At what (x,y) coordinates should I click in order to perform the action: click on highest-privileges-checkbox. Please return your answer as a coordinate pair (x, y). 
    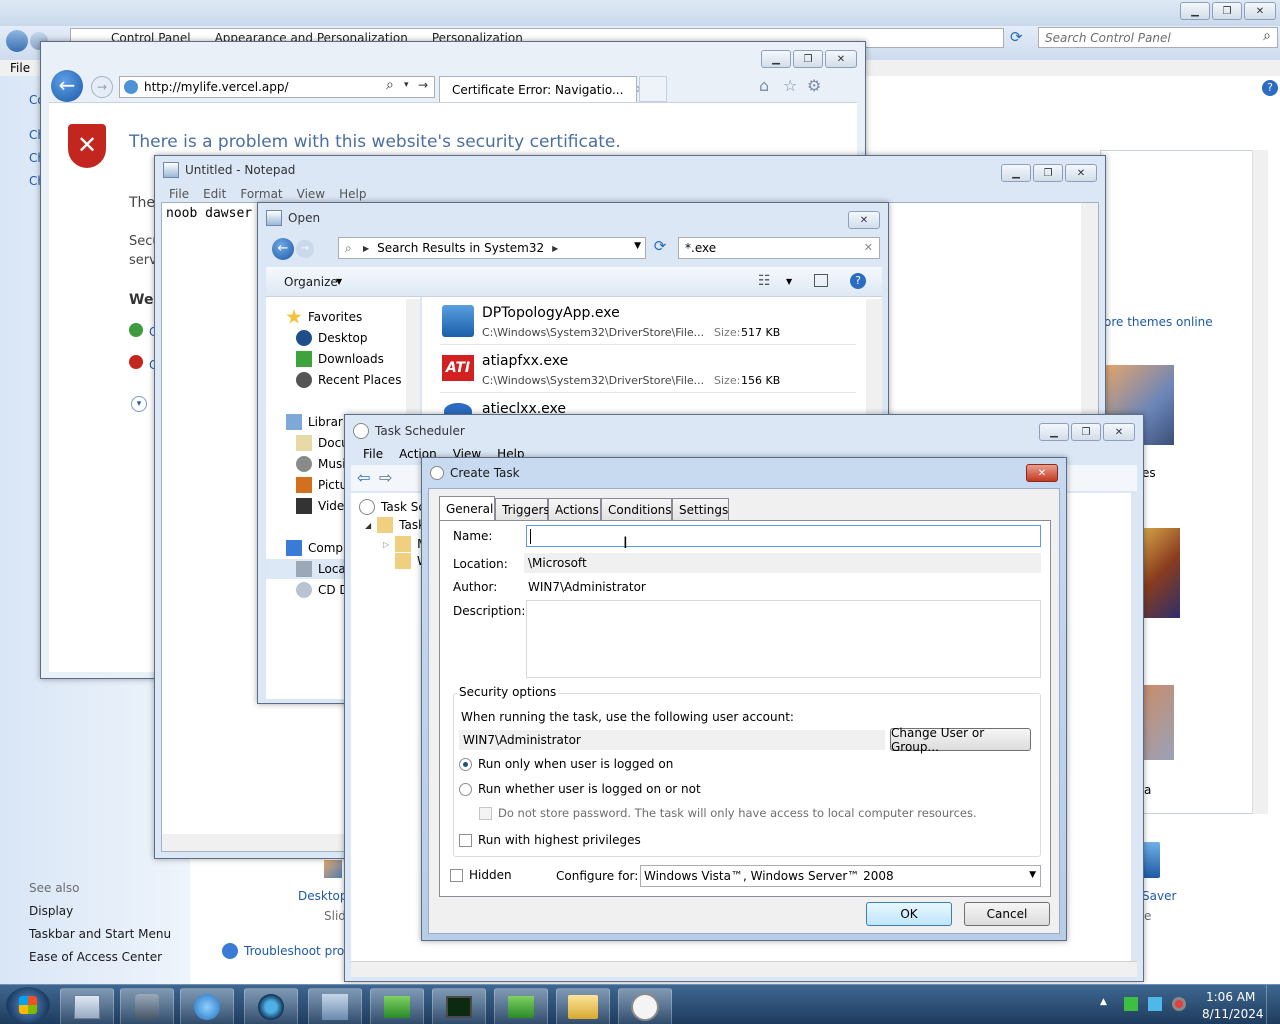
    Looking at the image, I should click on (465, 840).